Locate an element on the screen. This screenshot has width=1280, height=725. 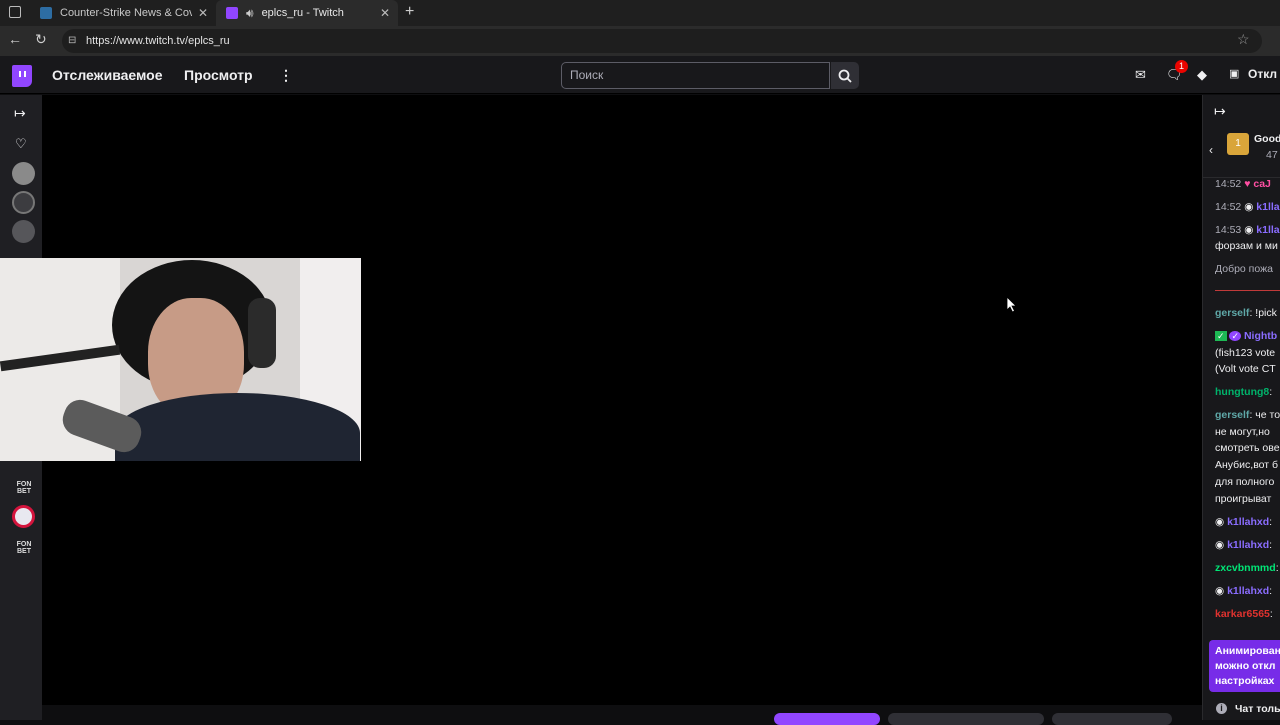
chat-message: hungtung8: is located at coordinates (1244, 392).